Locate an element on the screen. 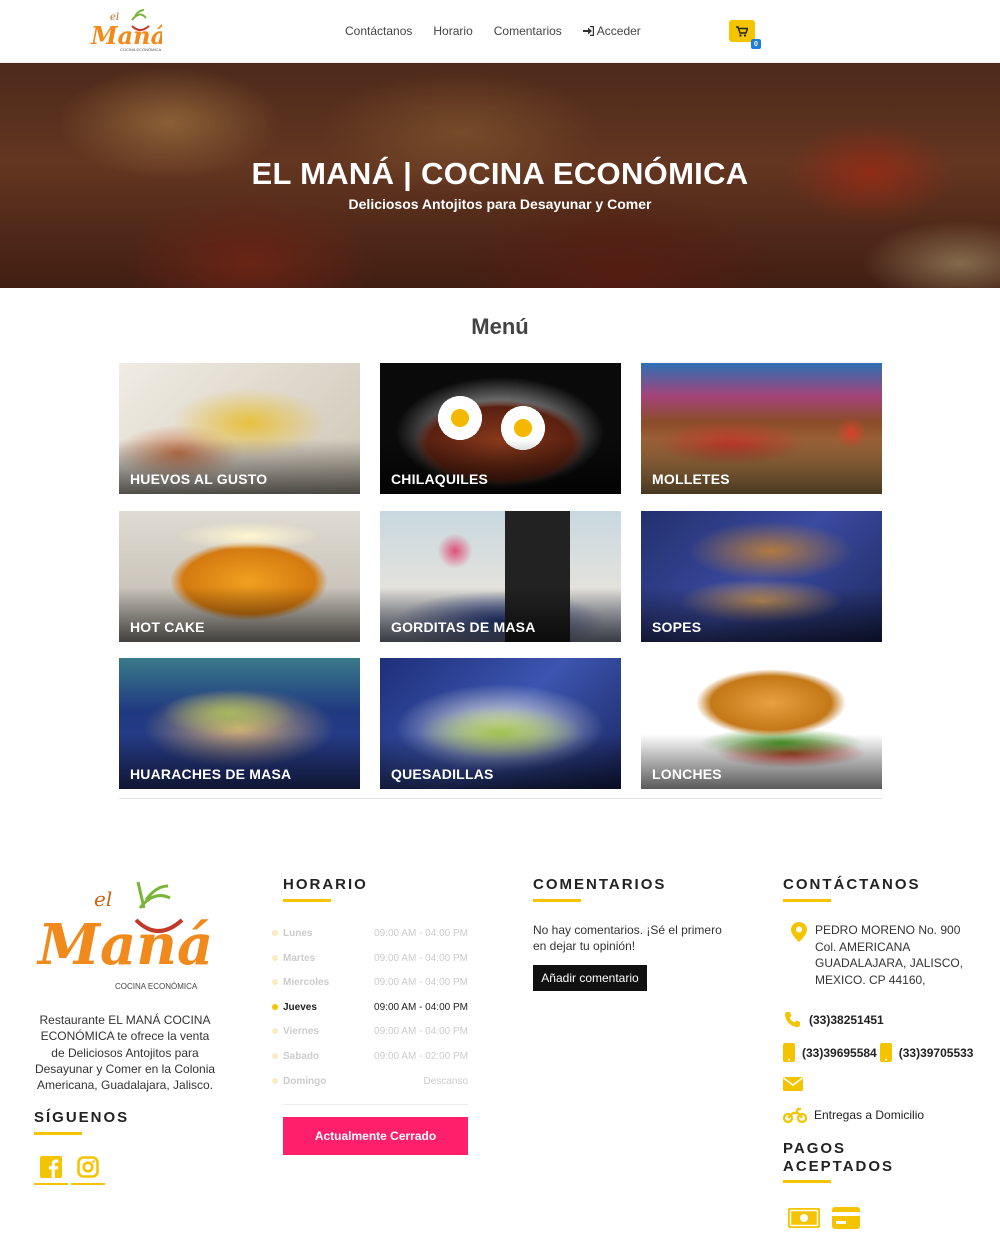 The width and height of the screenshot is (1000, 1245). schedule-title: HORARIO is located at coordinates (325, 884).